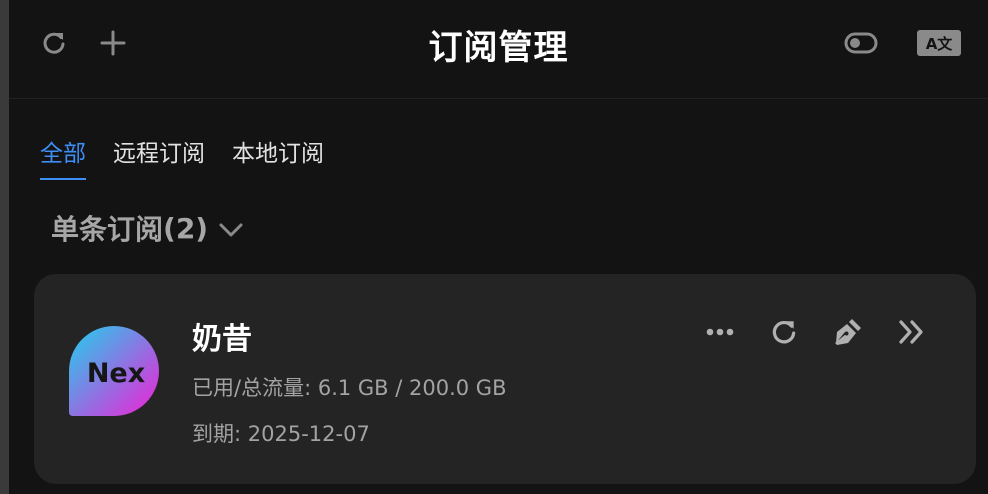  I want to click on translate-icon: A文, so click(939, 43).